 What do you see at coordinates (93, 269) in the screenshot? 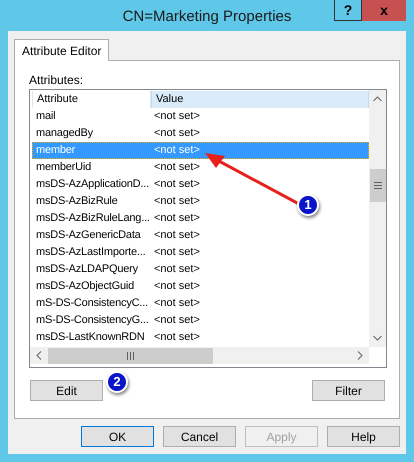
I see `attribute-cell: msDS-AzLDAPQuery` at bounding box center [93, 269].